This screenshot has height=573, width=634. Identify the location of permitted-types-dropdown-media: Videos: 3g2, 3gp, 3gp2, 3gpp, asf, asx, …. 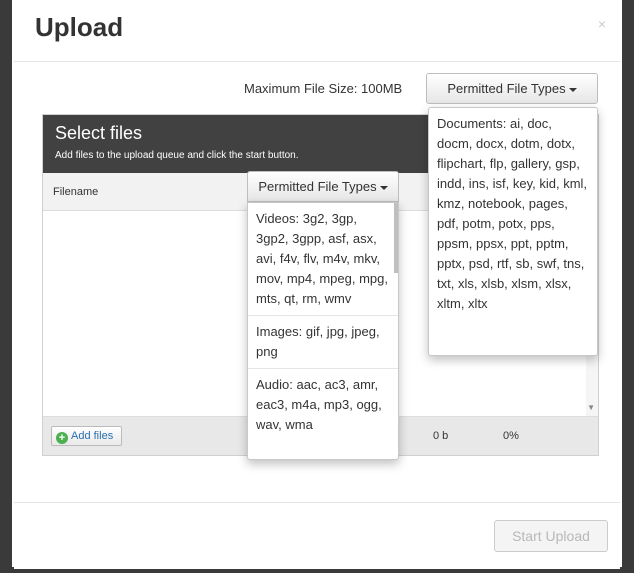
(323, 331).